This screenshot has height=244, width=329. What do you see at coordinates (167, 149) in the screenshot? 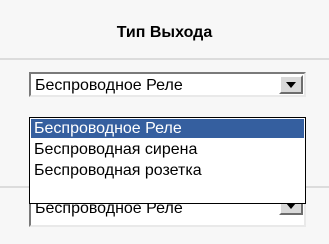
I see `dropdown-option-wireless-siren: Беспроводная сирена` at bounding box center [167, 149].